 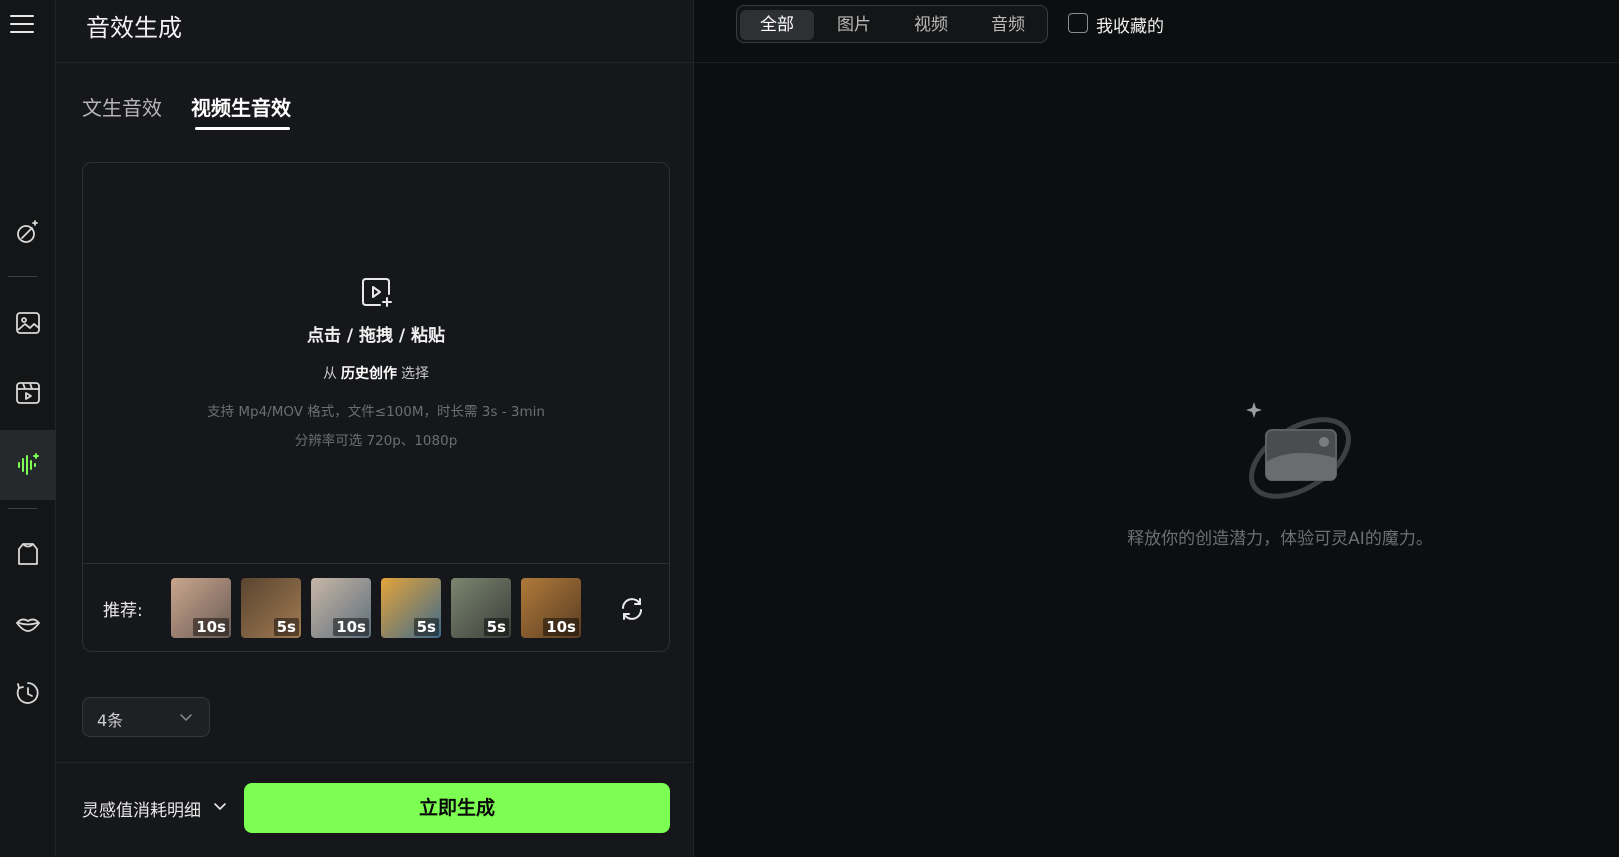 I want to click on refresh-icon, so click(x=632, y=609).